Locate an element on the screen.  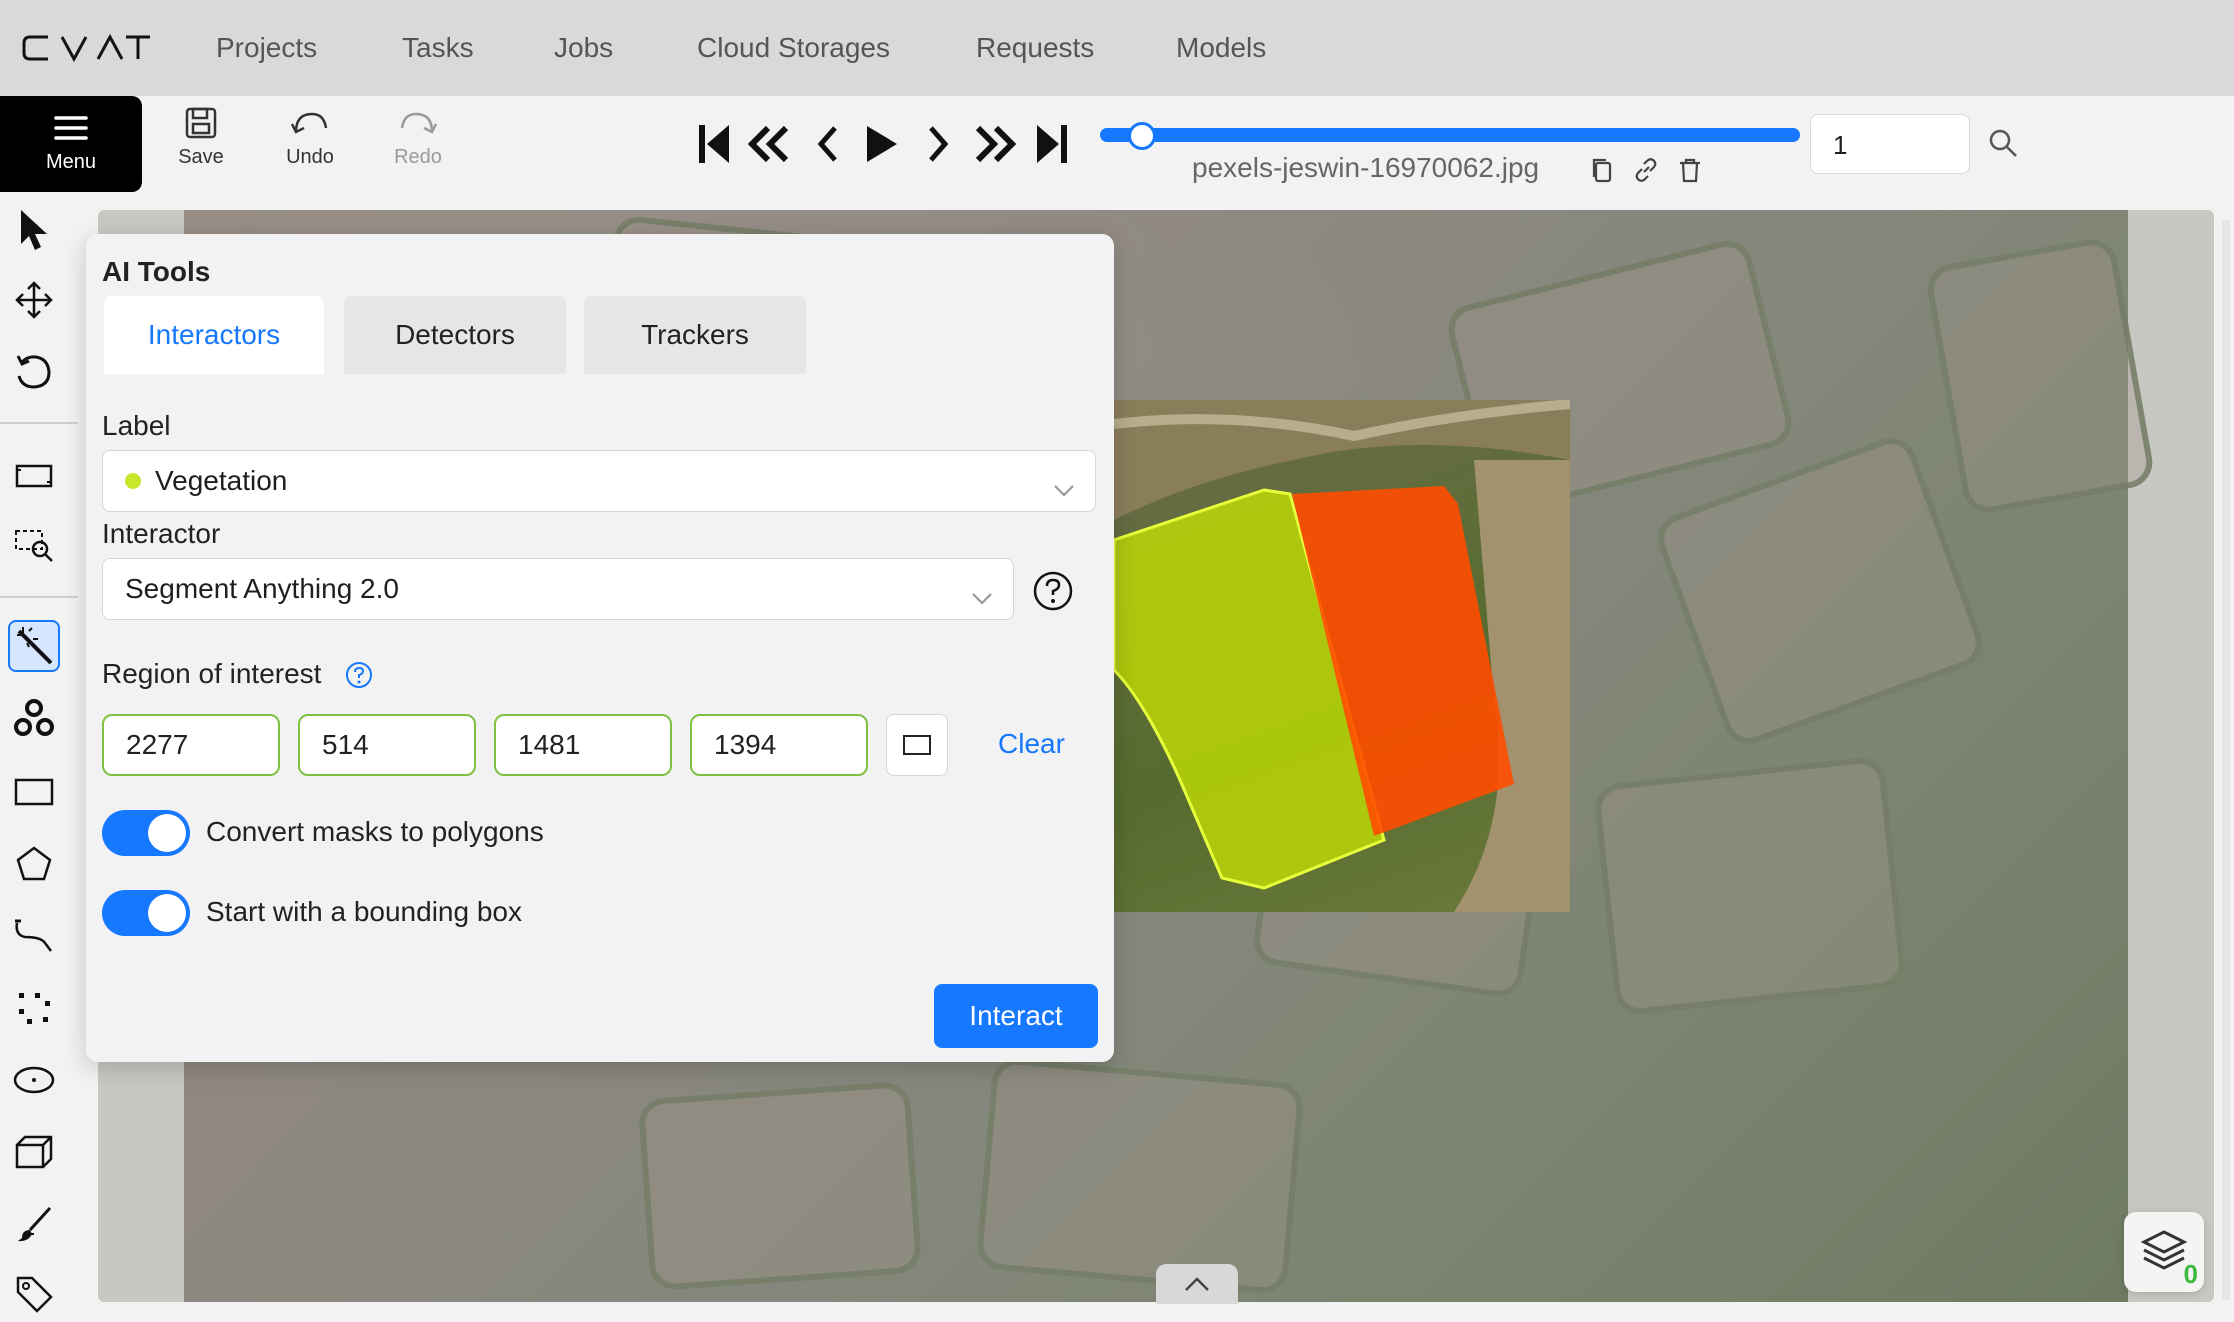
roi-help-icon is located at coordinates (359, 675).